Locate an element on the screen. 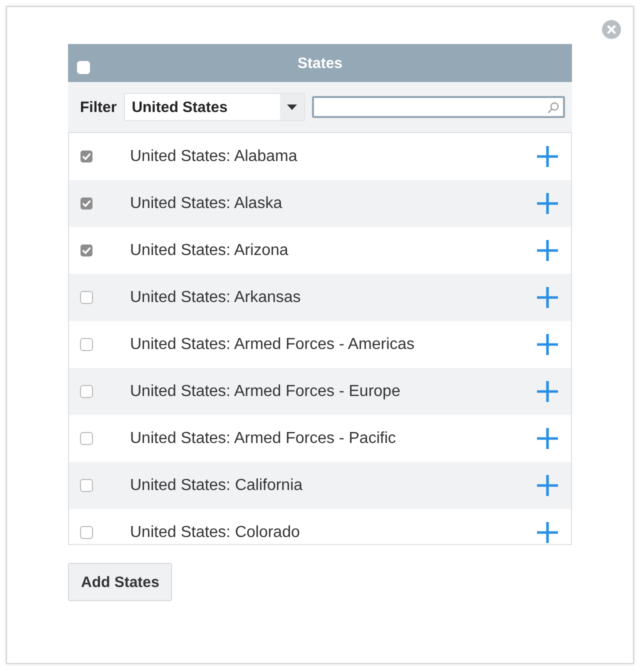 The image size is (640, 670). list-row: United States: California is located at coordinates (320, 485).